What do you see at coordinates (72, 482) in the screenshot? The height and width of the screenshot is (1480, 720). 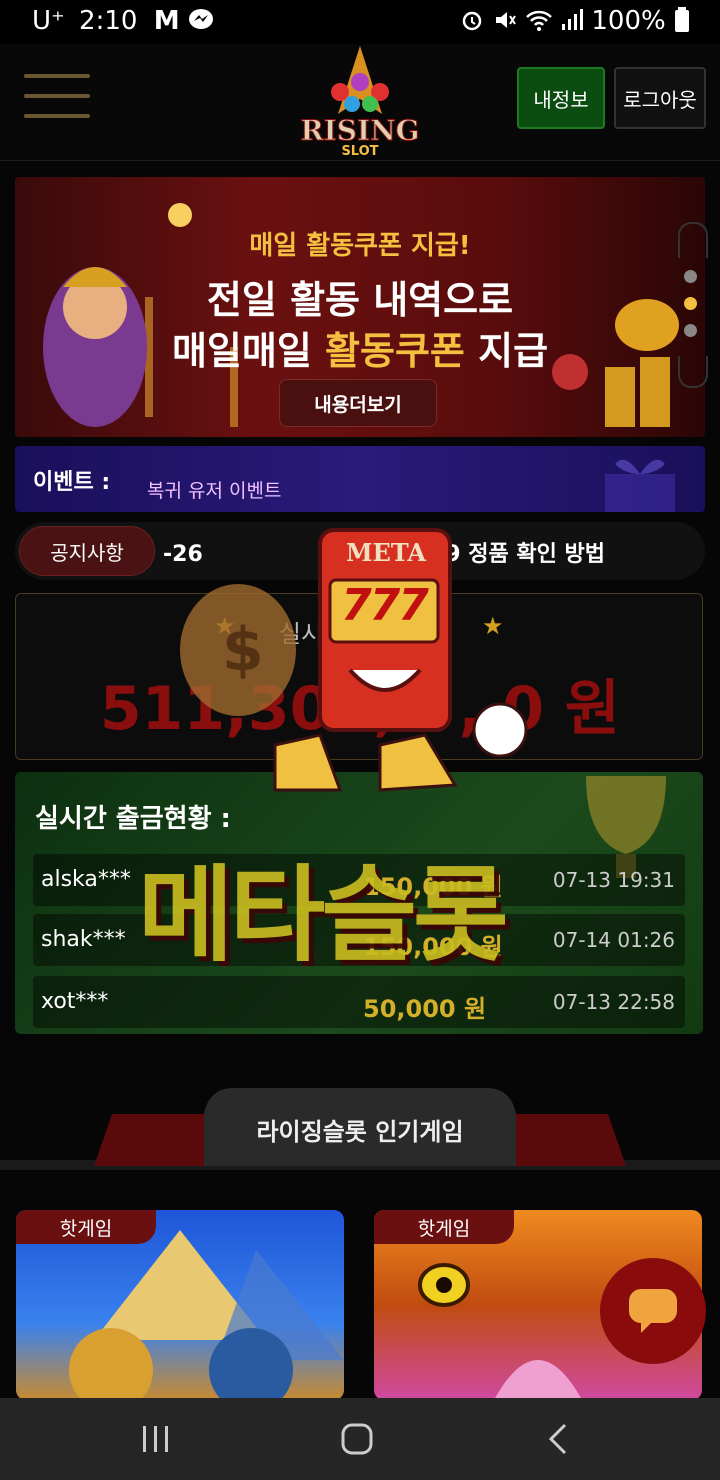 I see `event-label: 이벤트 :` at bounding box center [72, 482].